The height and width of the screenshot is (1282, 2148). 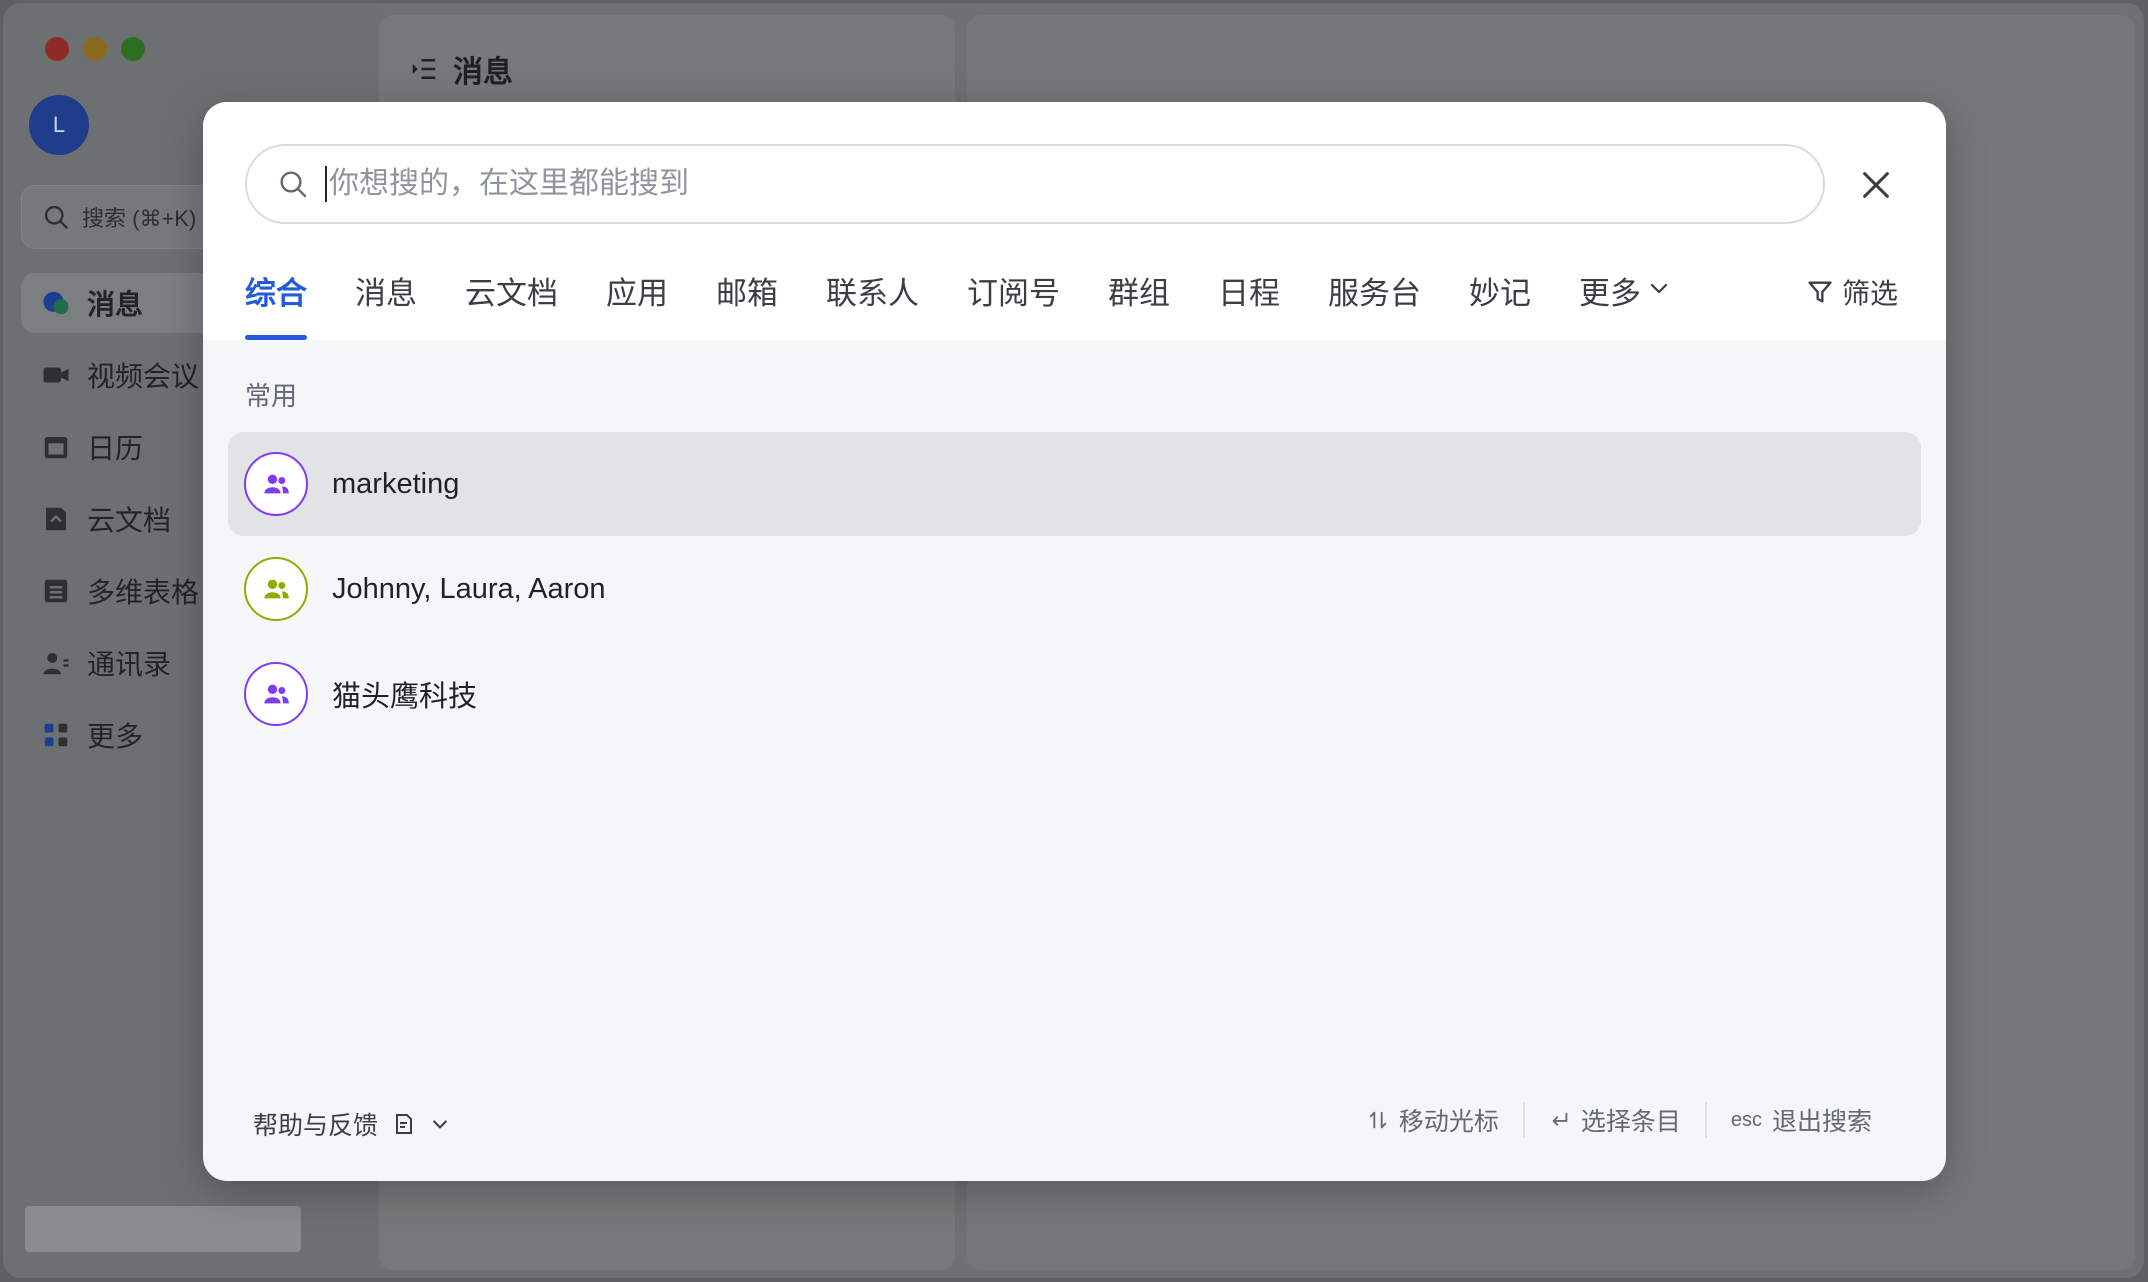 I want to click on keyboard-hints: 移动光标 选择条目 esc 退出搜索, so click(x=1619, y=1120).